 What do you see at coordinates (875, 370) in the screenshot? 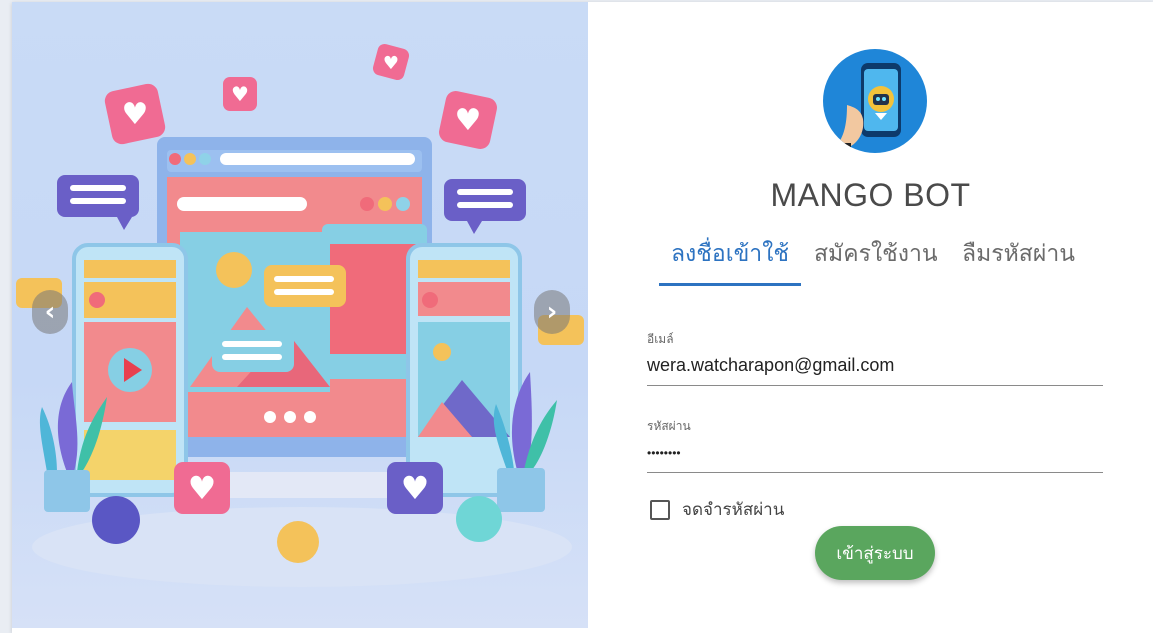
I see `email-input: wera.watcharapon@gmail.com` at bounding box center [875, 370].